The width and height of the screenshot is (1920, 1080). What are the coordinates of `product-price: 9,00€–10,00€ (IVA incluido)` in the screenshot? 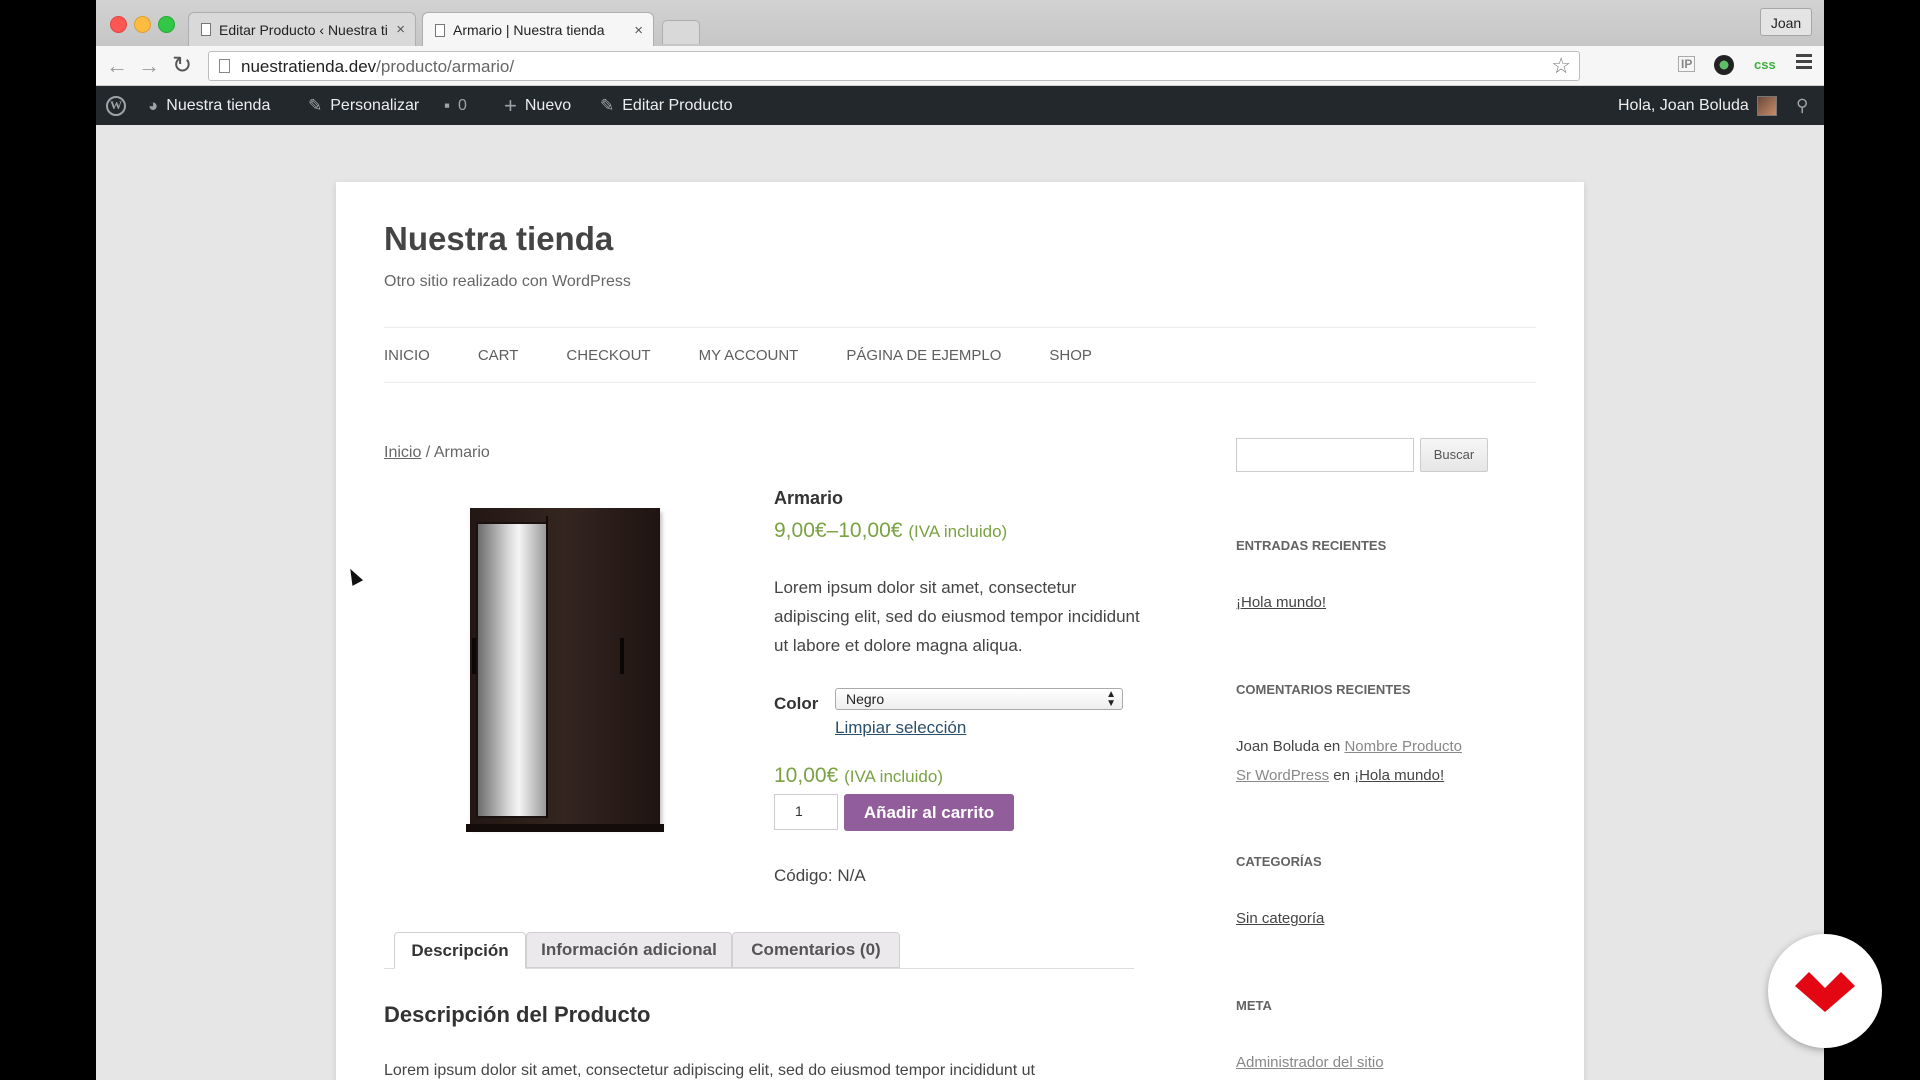 It's located at (959, 531).